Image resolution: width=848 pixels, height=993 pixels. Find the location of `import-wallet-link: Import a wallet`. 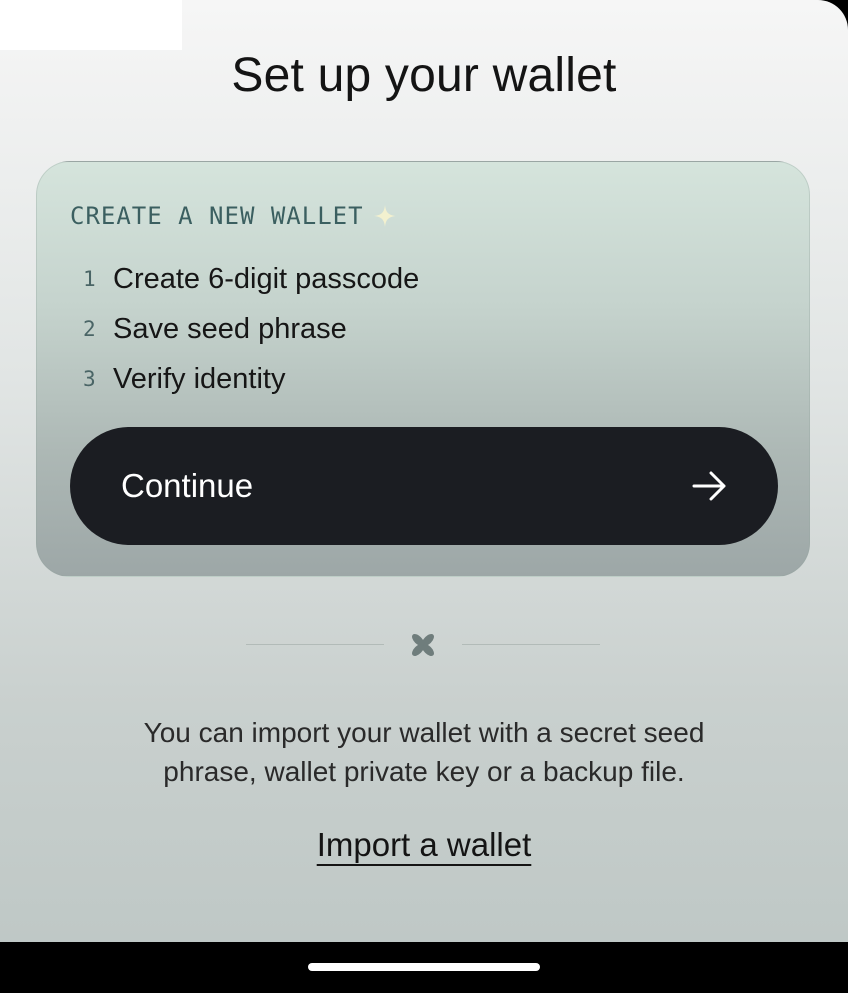

import-wallet-link: Import a wallet is located at coordinates (424, 844).